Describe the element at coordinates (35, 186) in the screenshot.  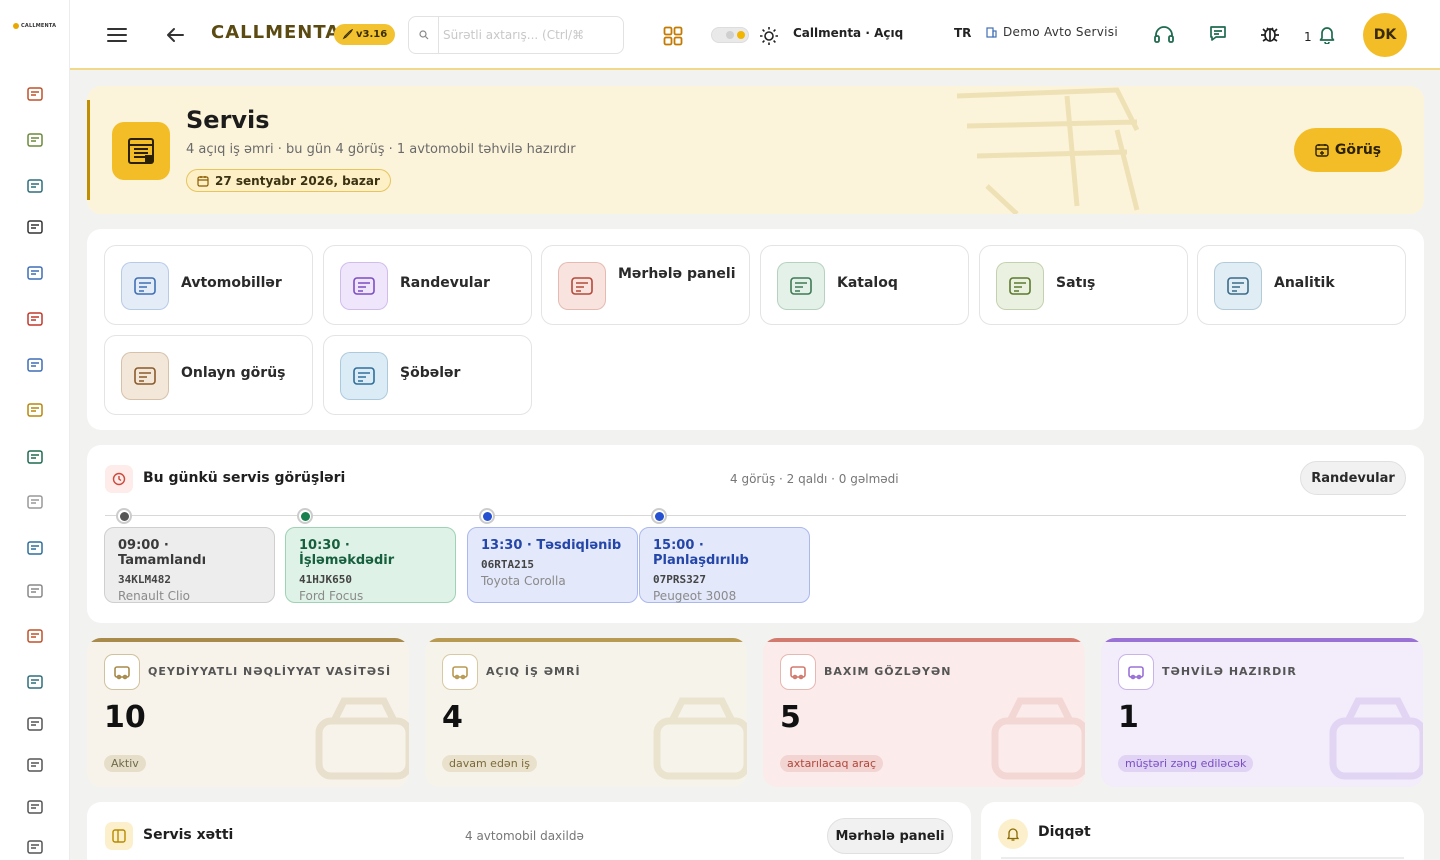
I see `board-icon` at that location.